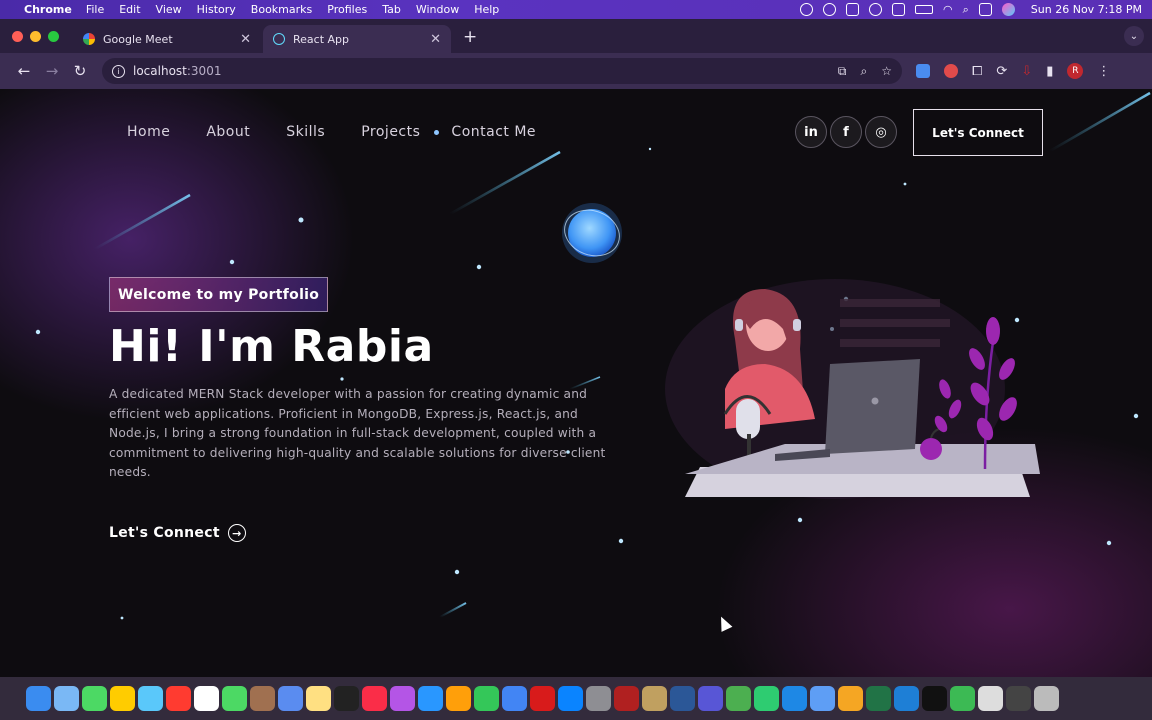 The image size is (1152, 720). I want to click on battery-icon, so click(924, 9).